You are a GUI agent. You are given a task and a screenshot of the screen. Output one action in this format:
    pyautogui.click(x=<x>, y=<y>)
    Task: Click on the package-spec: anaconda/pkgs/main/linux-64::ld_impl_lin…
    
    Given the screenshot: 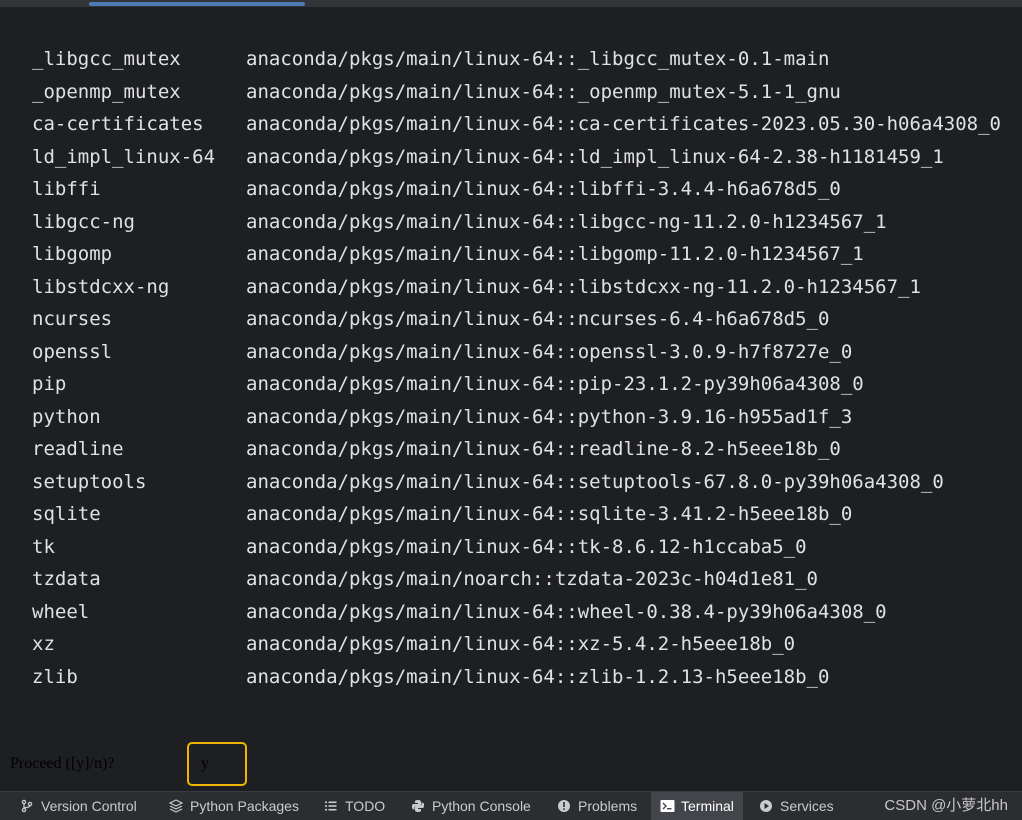 What is the action you would take?
    pyautogui.click(x=595, y=156)
    